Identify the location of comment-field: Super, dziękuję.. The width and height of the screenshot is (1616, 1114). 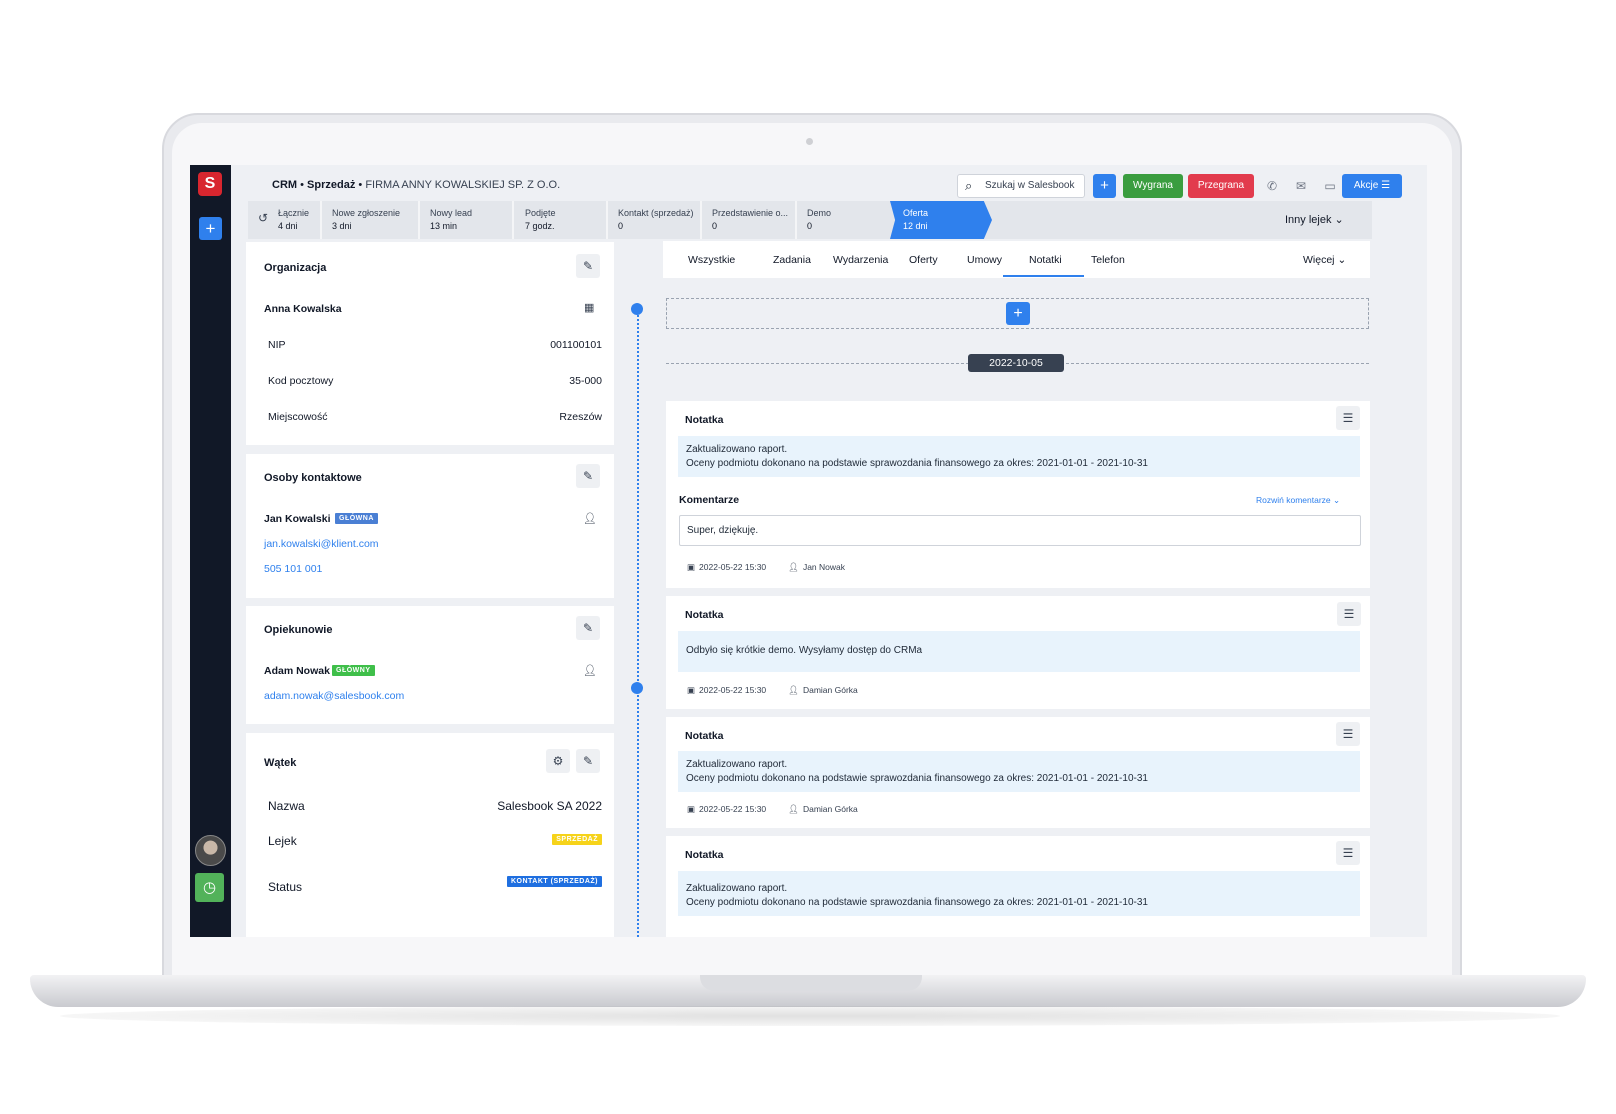
(1020, 530).